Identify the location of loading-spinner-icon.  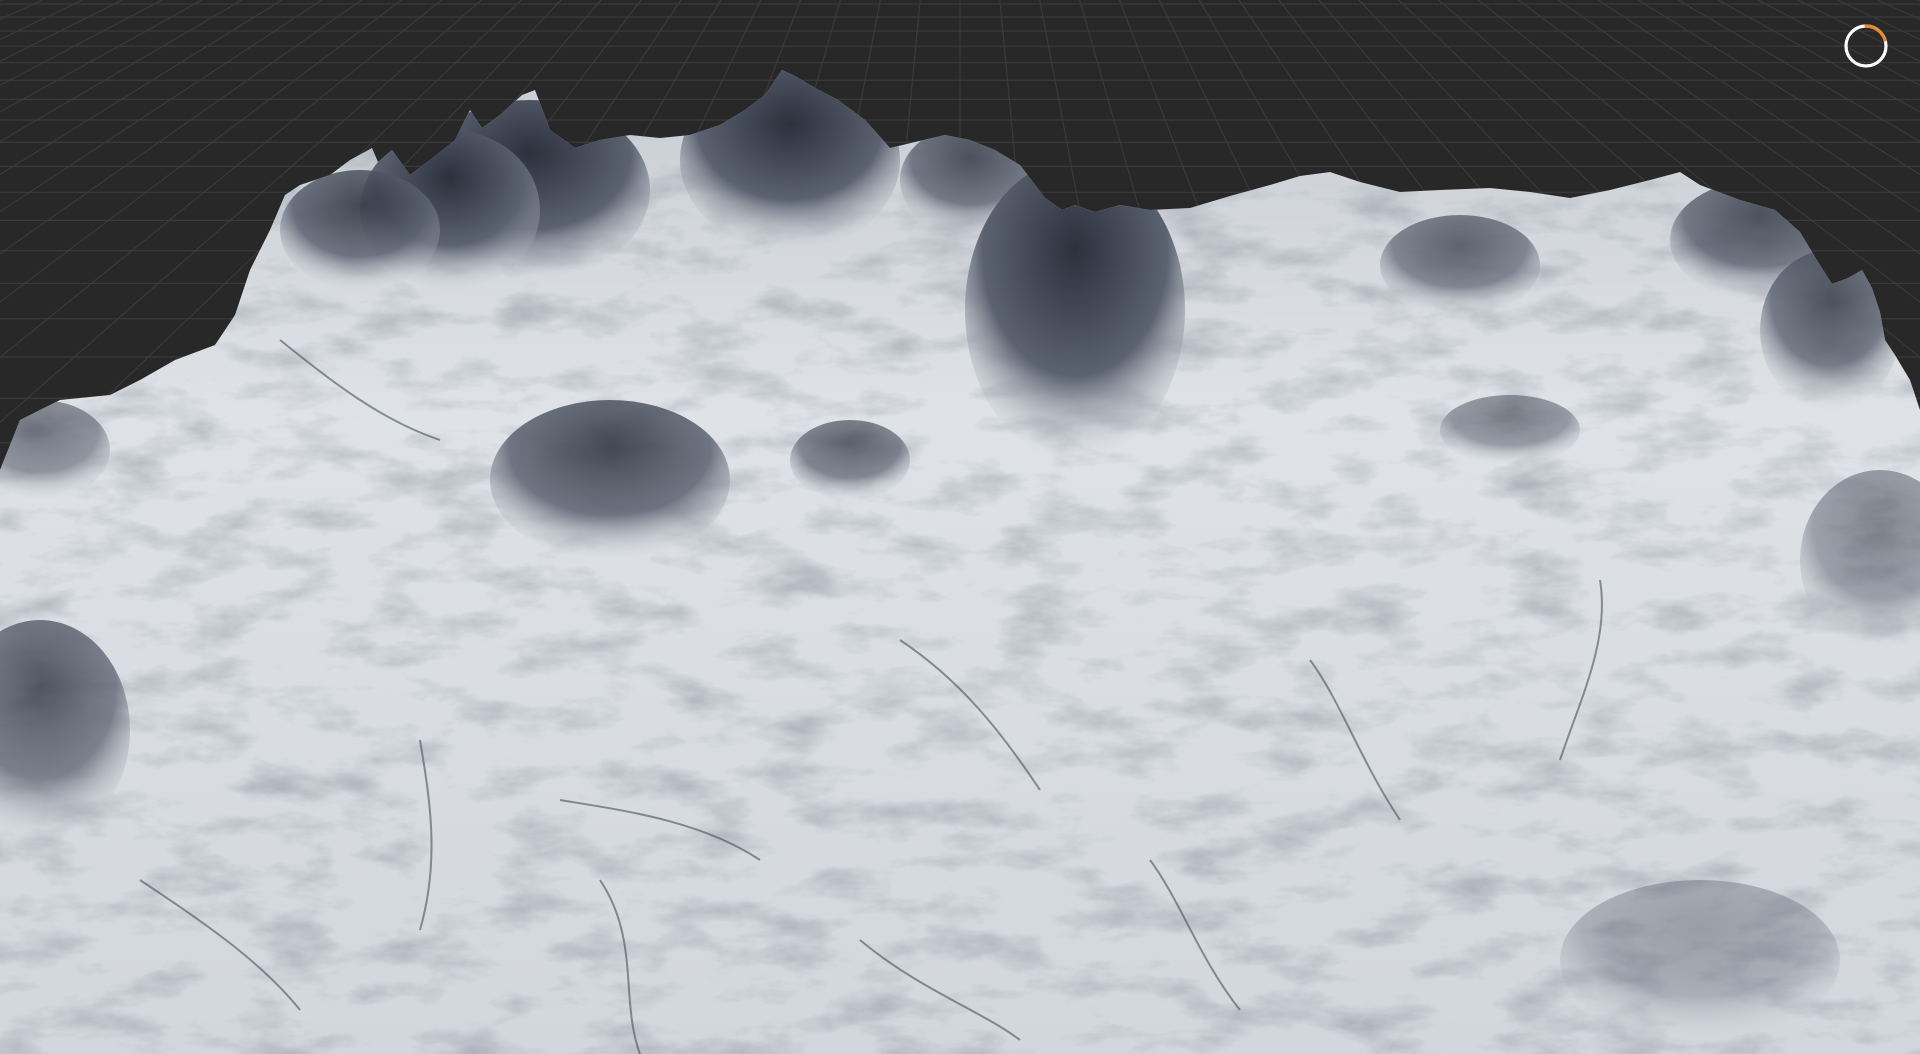
(1866, 46).